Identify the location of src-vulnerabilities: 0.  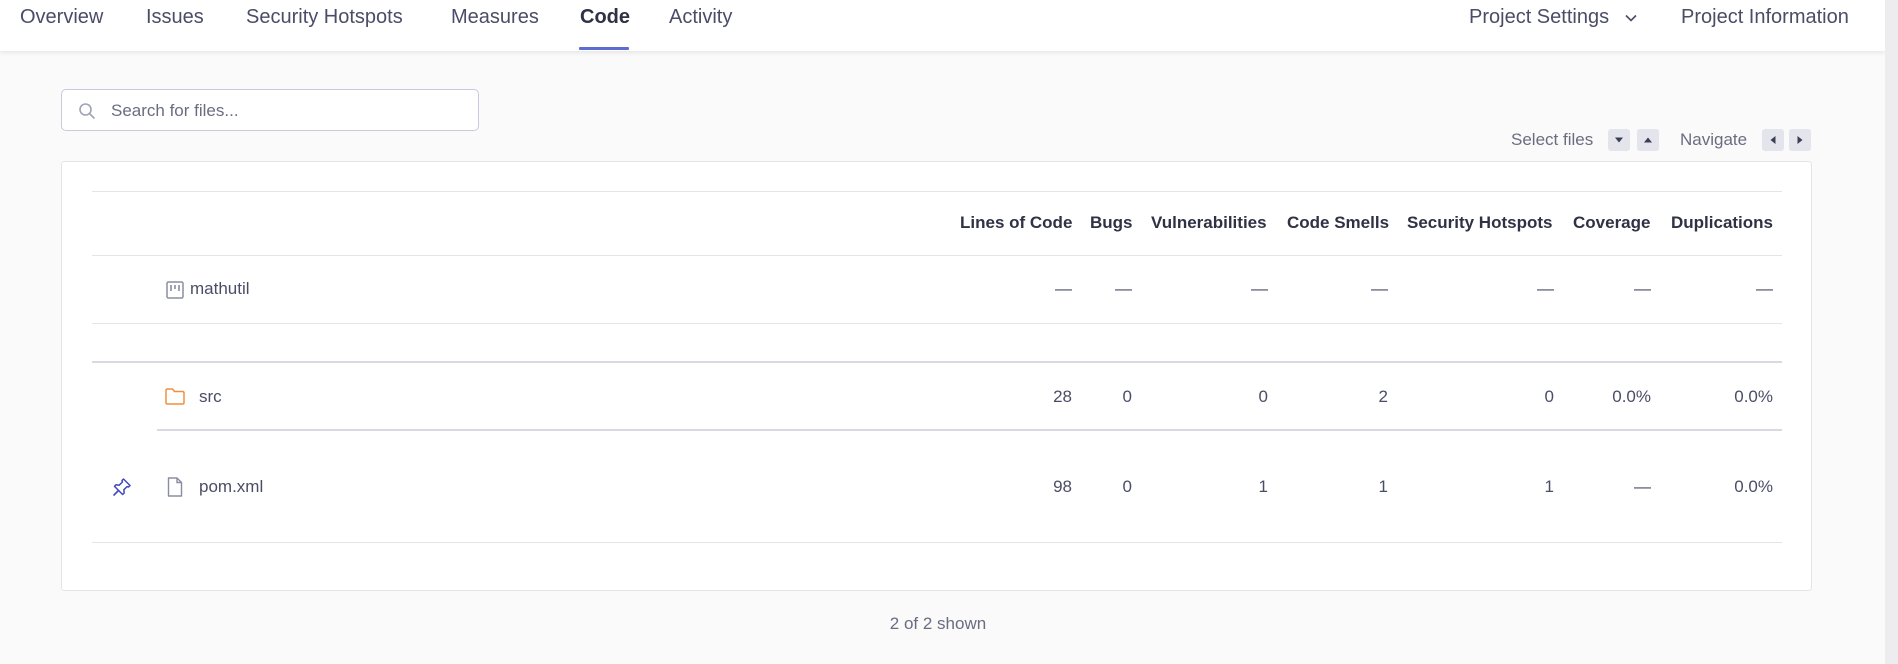
(1263, 396).